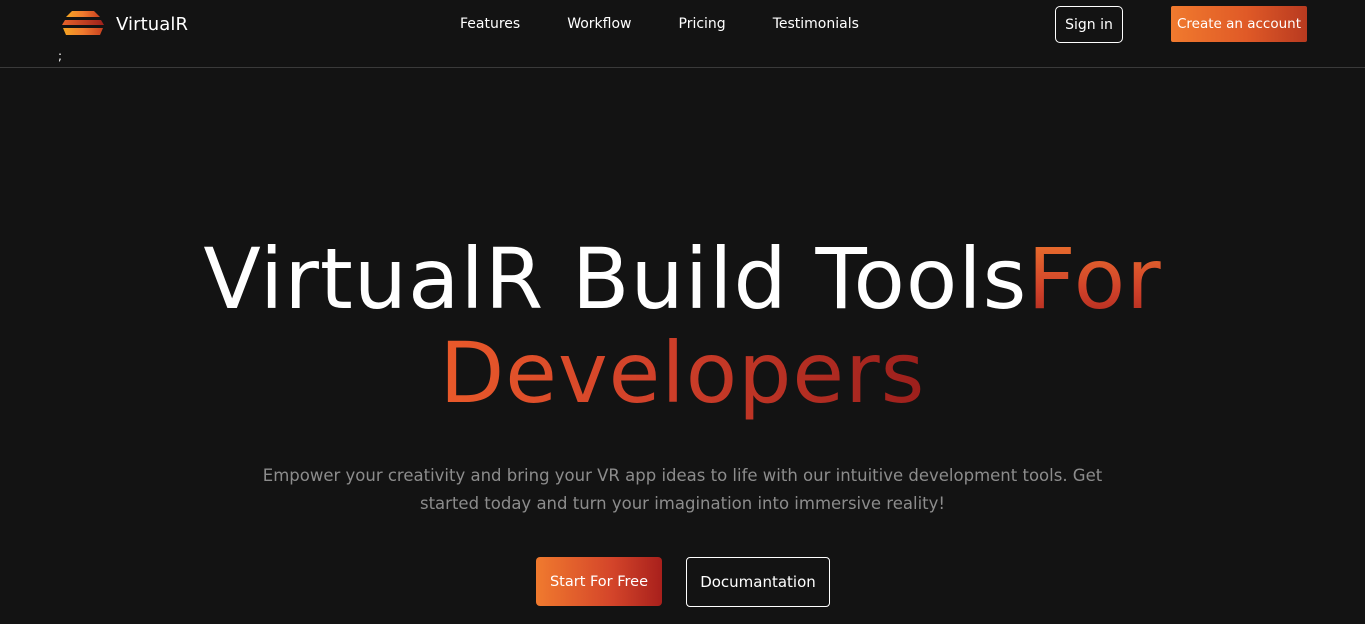 The height and width of the screenshot is (624, 1365). I want to click on nav-link-testimonials: Testimonials, so click(816, 24).